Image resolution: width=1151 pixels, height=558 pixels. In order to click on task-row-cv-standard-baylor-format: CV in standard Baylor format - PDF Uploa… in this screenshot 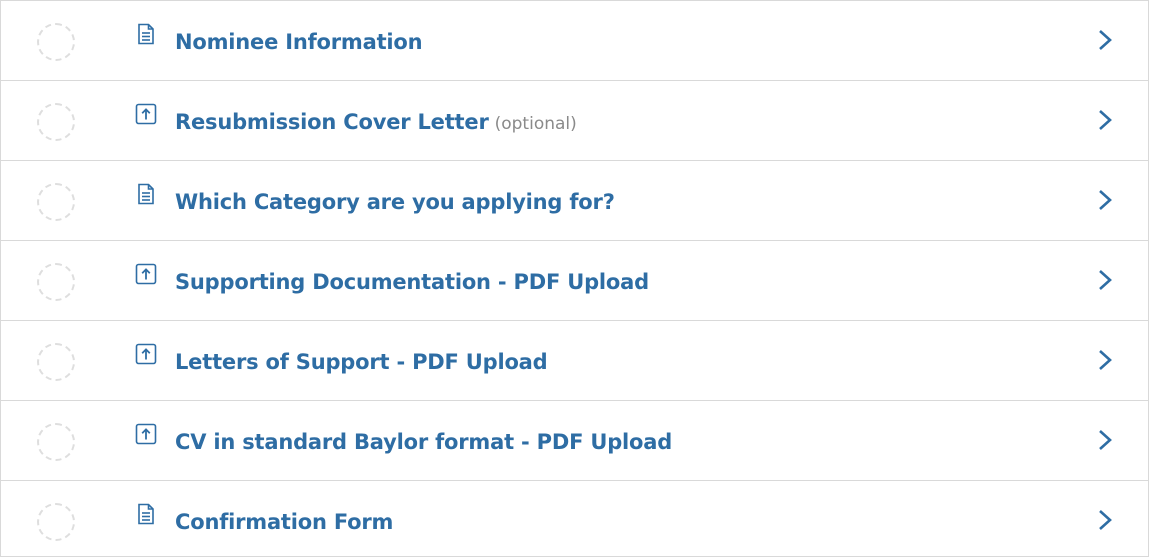, I will do `click(574, 441)`.